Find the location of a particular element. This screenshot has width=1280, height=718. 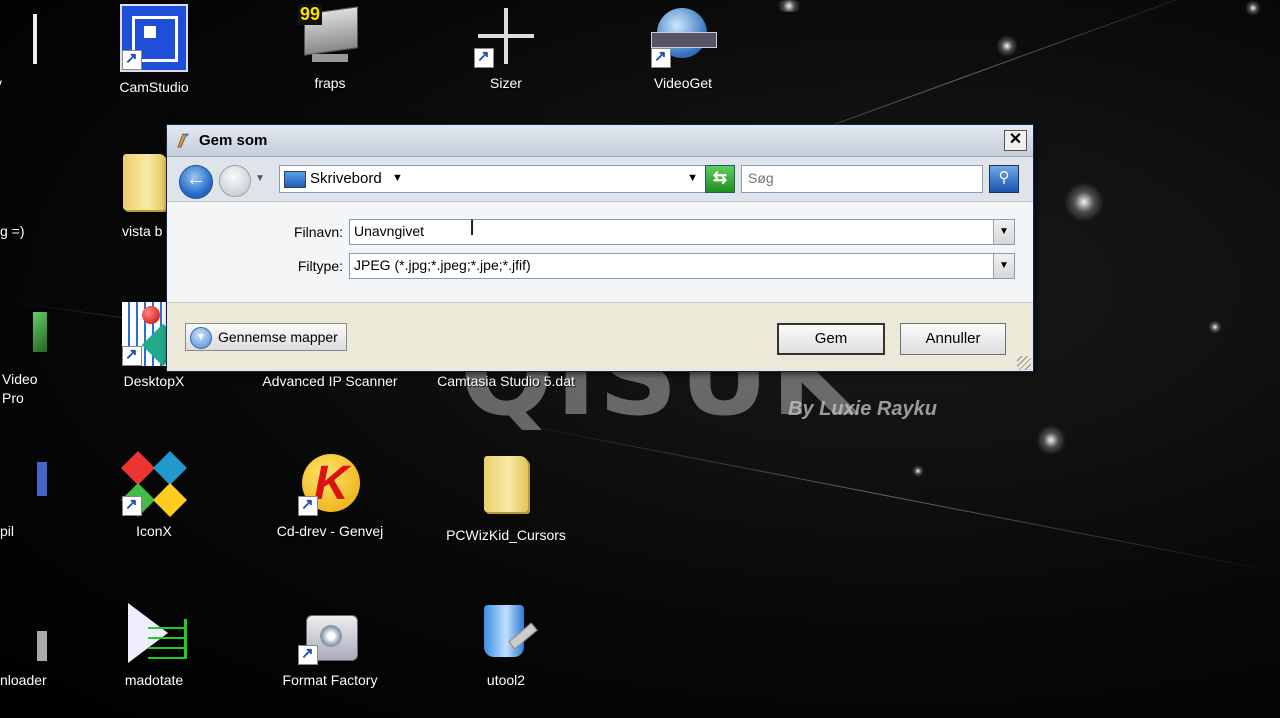

desktop-icon-fraps: 99 fraps is located at coordinates (330, 48).